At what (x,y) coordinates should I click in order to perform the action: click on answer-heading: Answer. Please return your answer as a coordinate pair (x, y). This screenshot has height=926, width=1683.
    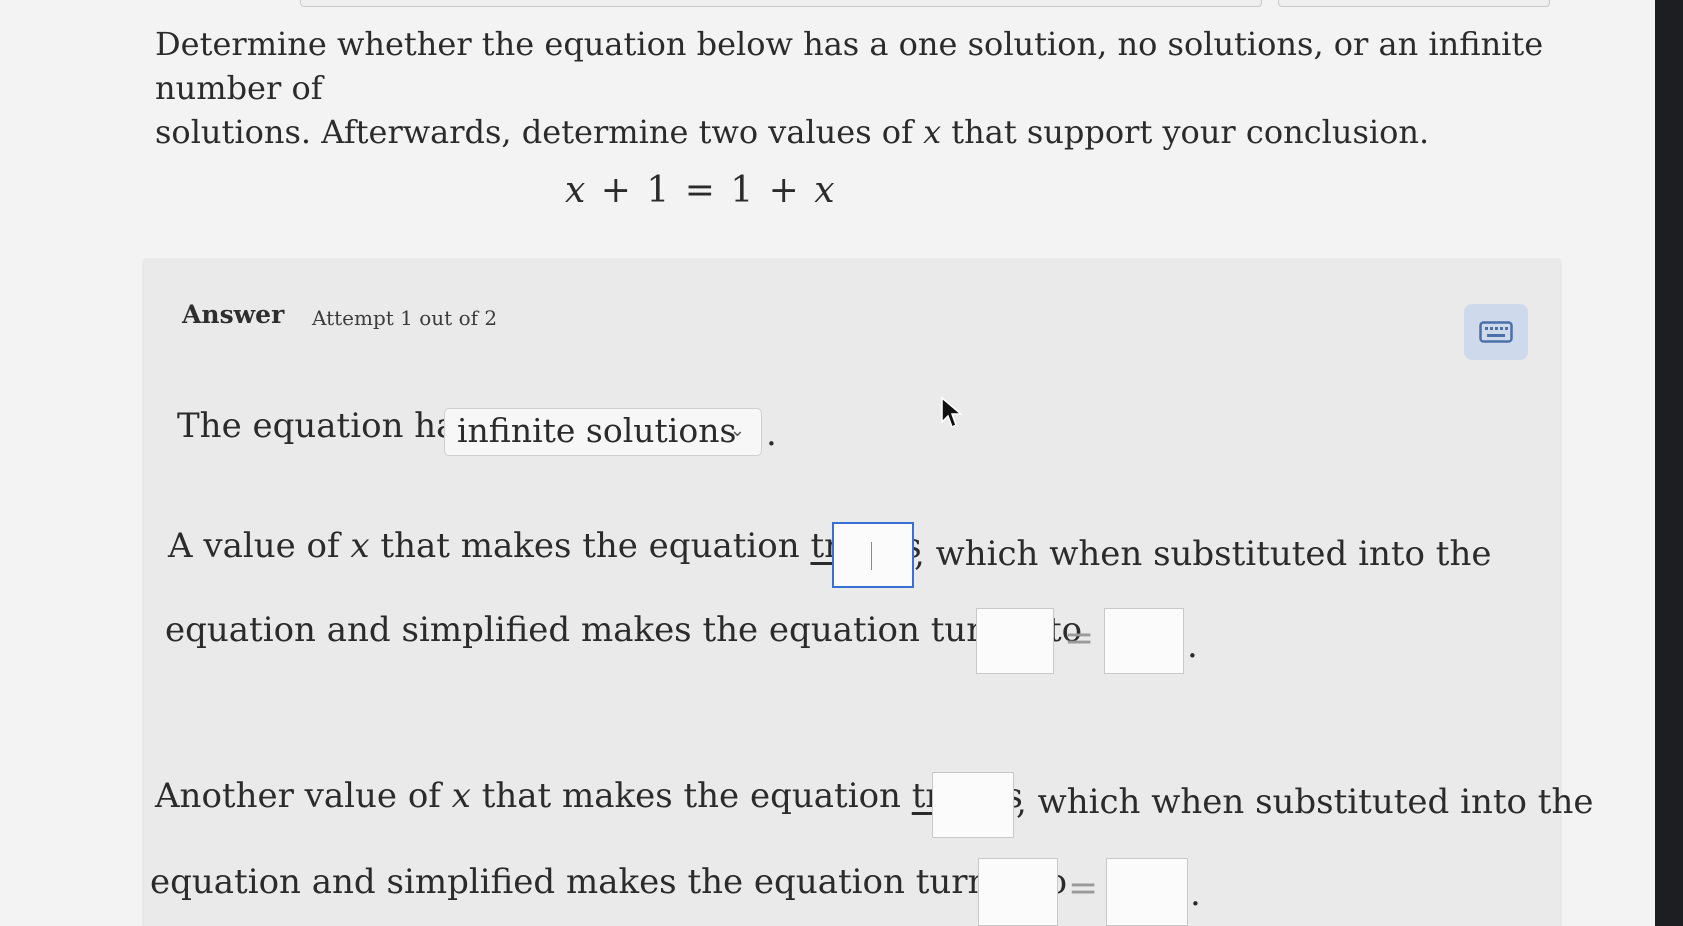
    Looking at the image, I should click on (233, 314).